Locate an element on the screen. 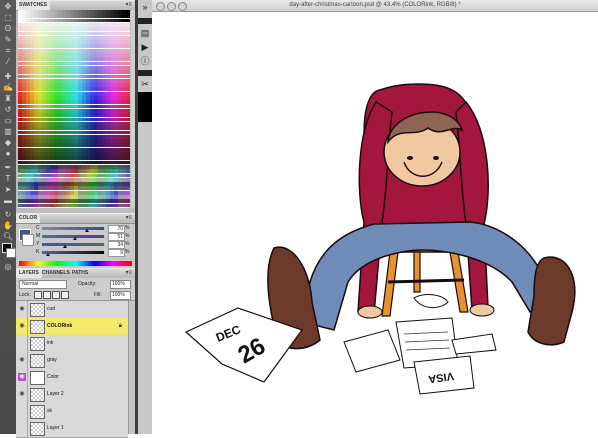  tab-paths: PATHS is located at coordinates (80, 273).